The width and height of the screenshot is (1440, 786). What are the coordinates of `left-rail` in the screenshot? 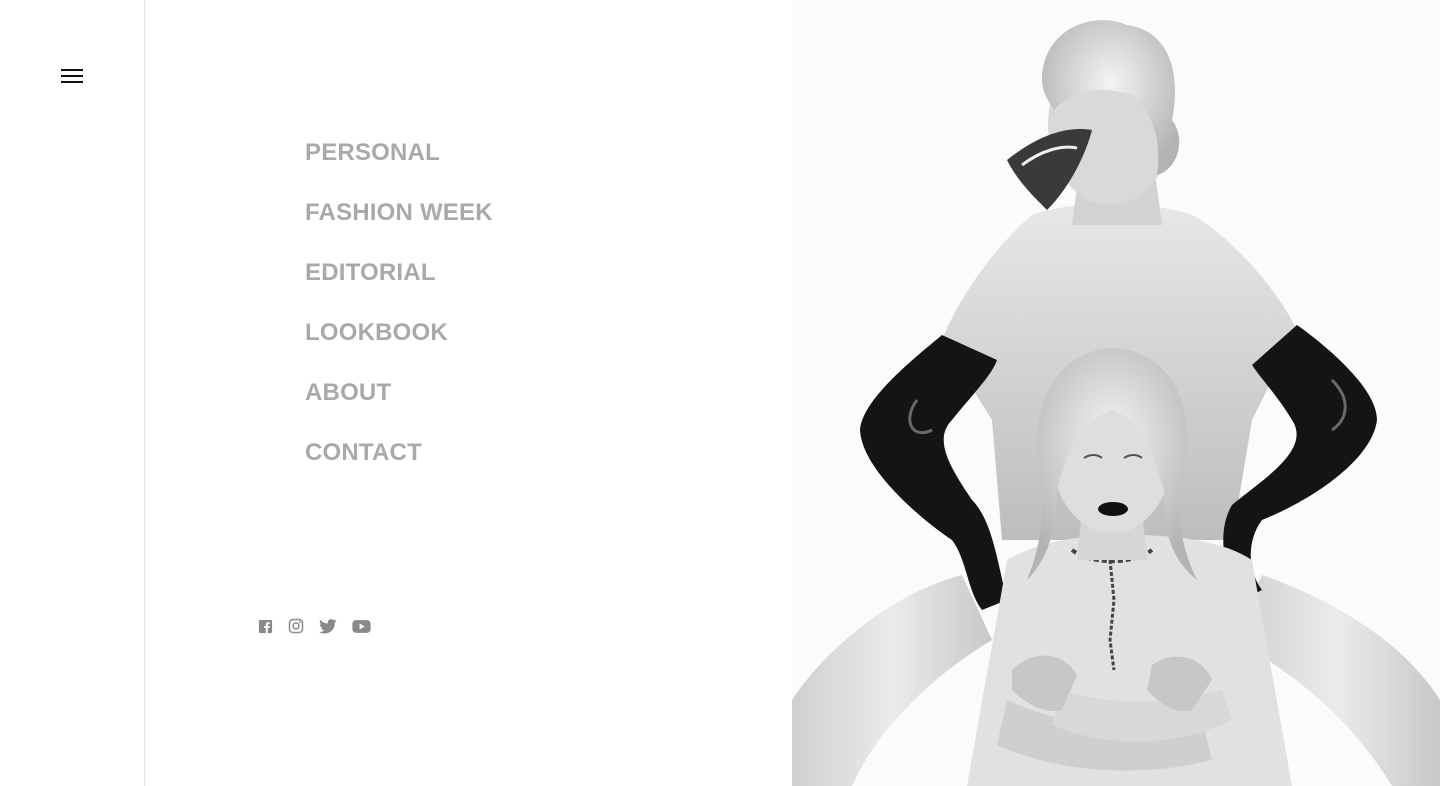 It's located at (72, 393).